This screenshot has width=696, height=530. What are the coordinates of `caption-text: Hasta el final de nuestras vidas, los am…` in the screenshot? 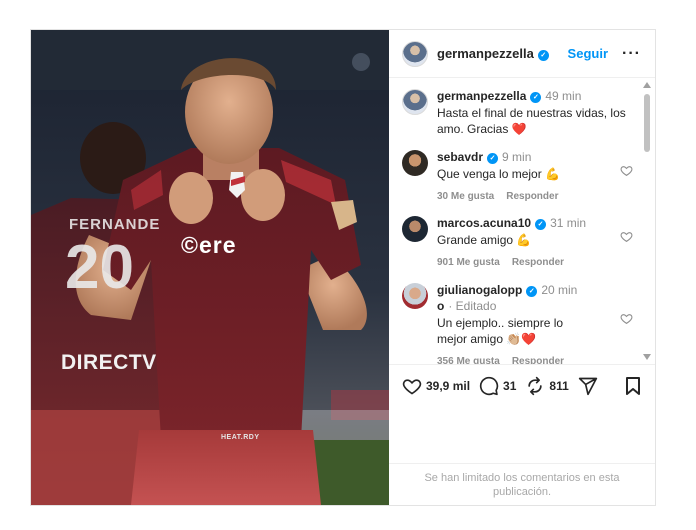 It's located at (531, 121).